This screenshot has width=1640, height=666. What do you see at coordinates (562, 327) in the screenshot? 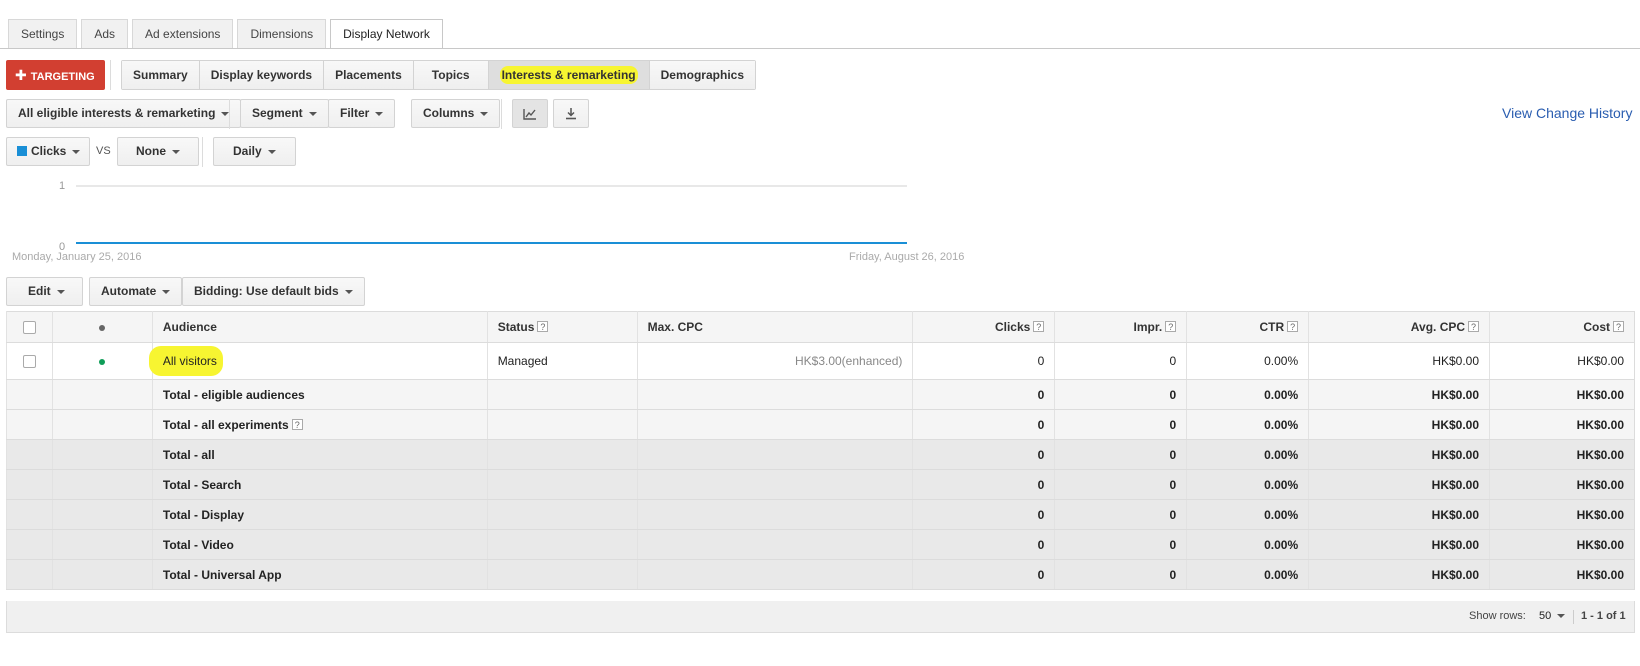
I see `header-status: Status?` at bounding box center [562, 327].